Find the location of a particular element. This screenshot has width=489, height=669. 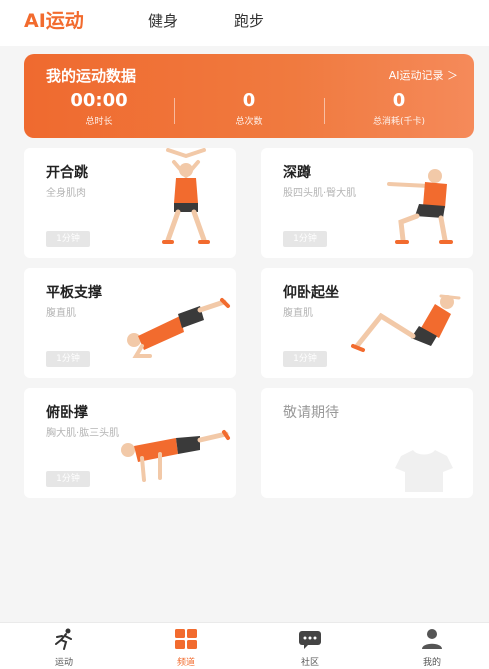

coming-soon-label: 敬请期待 is located at coordinates (311, 413).